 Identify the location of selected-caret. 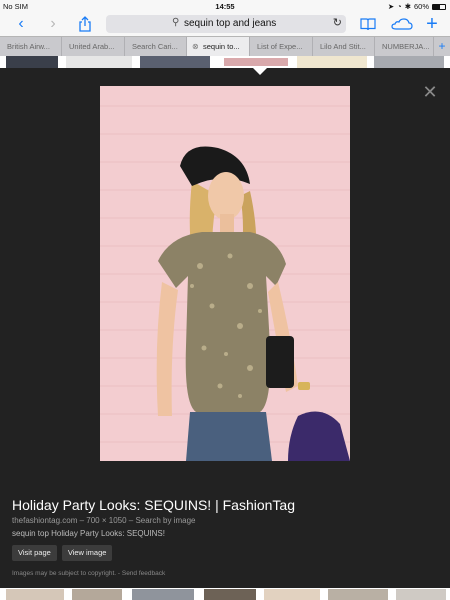
(260, 71).